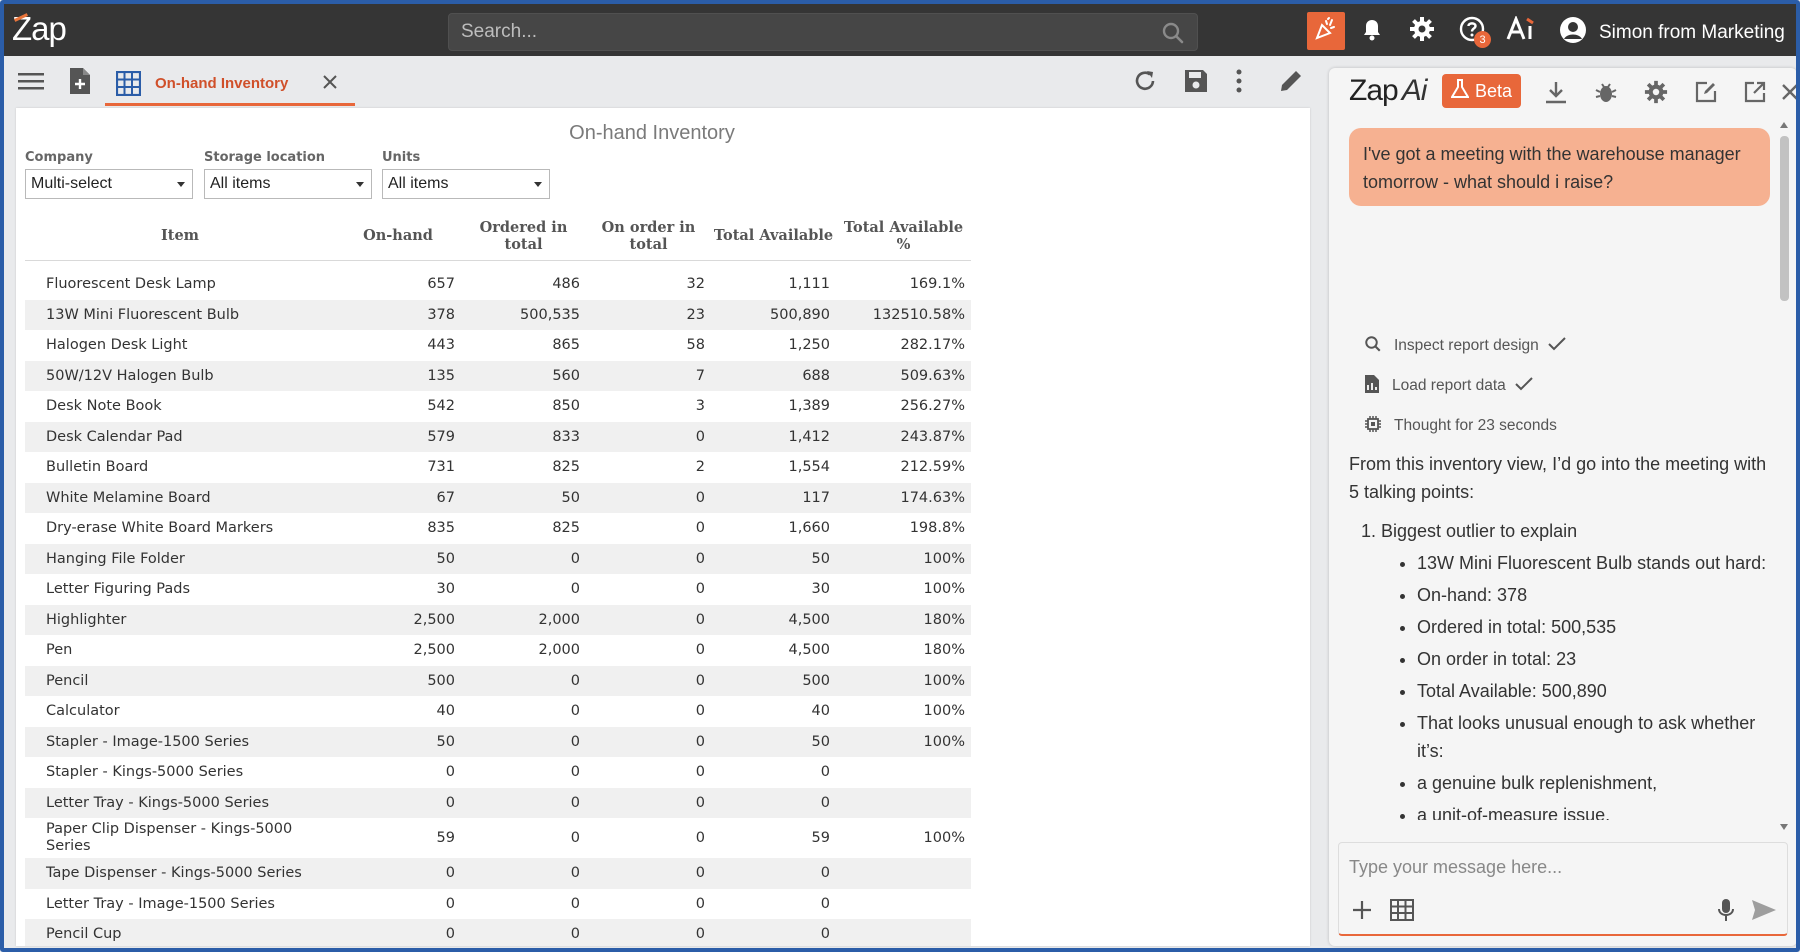  I want to click on storage-location-select: All items, so click(288, 184).